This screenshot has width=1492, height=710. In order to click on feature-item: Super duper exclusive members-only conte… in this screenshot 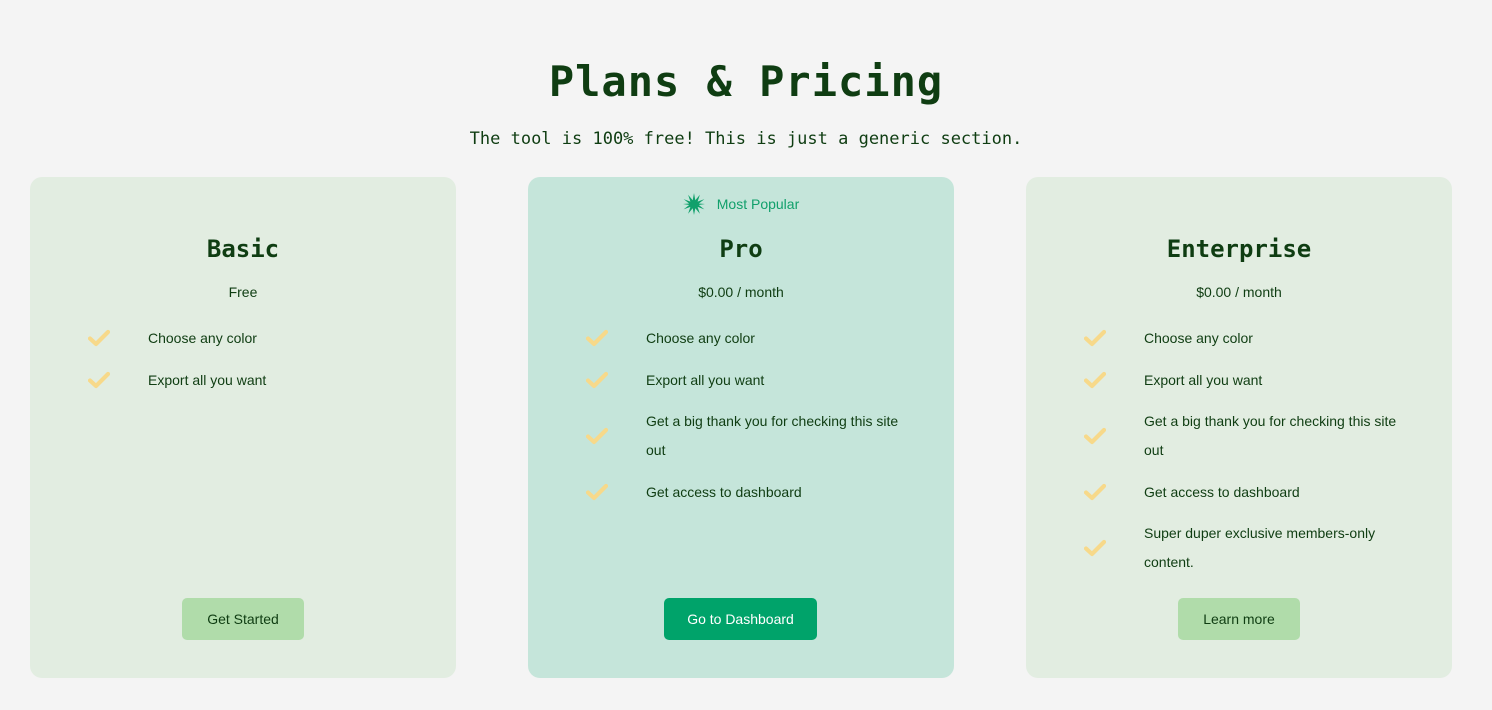, I will do `click(1247, 548)`.